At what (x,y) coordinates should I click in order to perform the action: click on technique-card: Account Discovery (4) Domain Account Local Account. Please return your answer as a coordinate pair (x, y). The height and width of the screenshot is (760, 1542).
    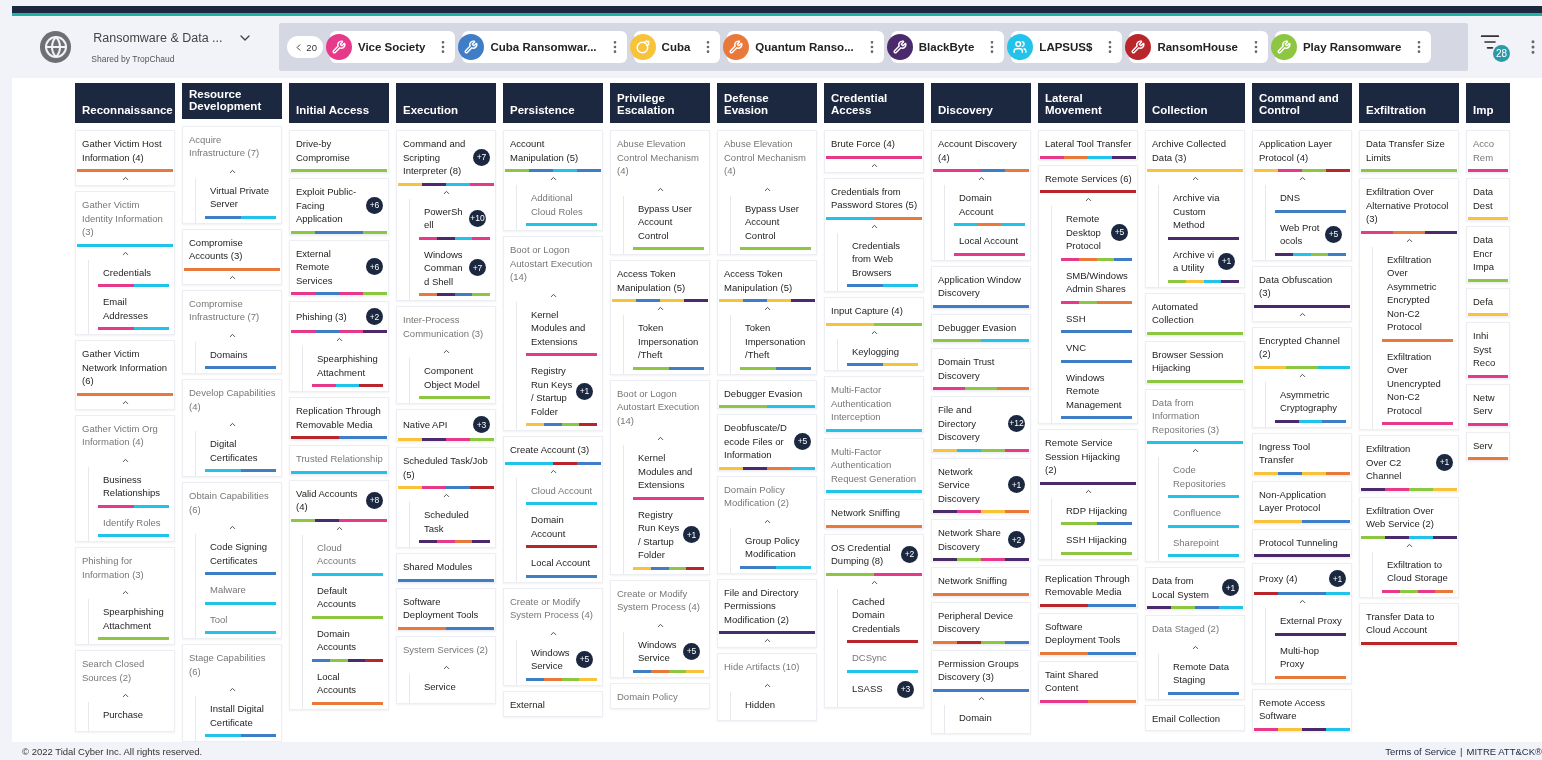
    Looking at the image, I should click on (981, 195).